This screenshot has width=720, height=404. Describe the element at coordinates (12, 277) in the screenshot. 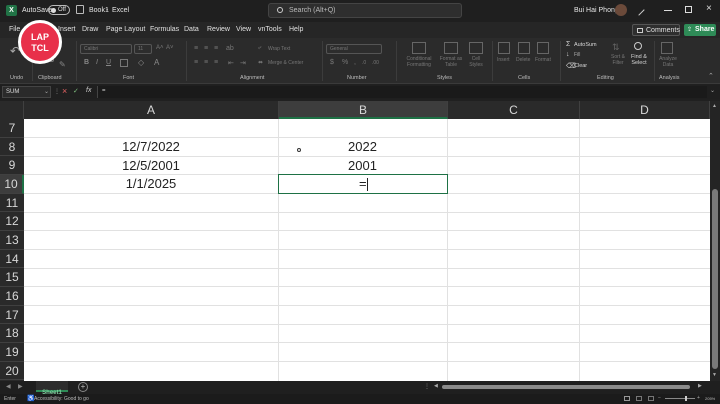

I see `row-header: 15` at that location.